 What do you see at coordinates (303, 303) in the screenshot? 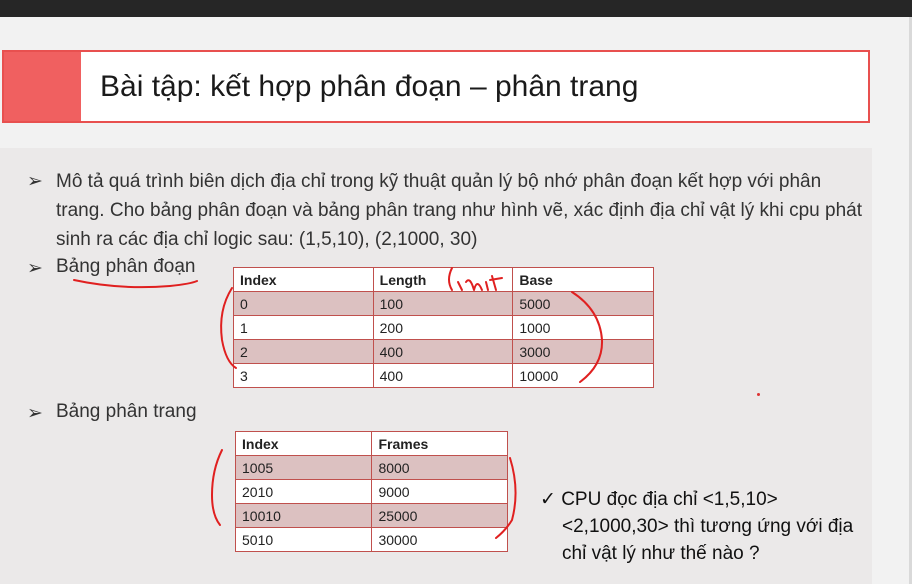
I see `table-cell: 0` at bounding box center [303, 303].